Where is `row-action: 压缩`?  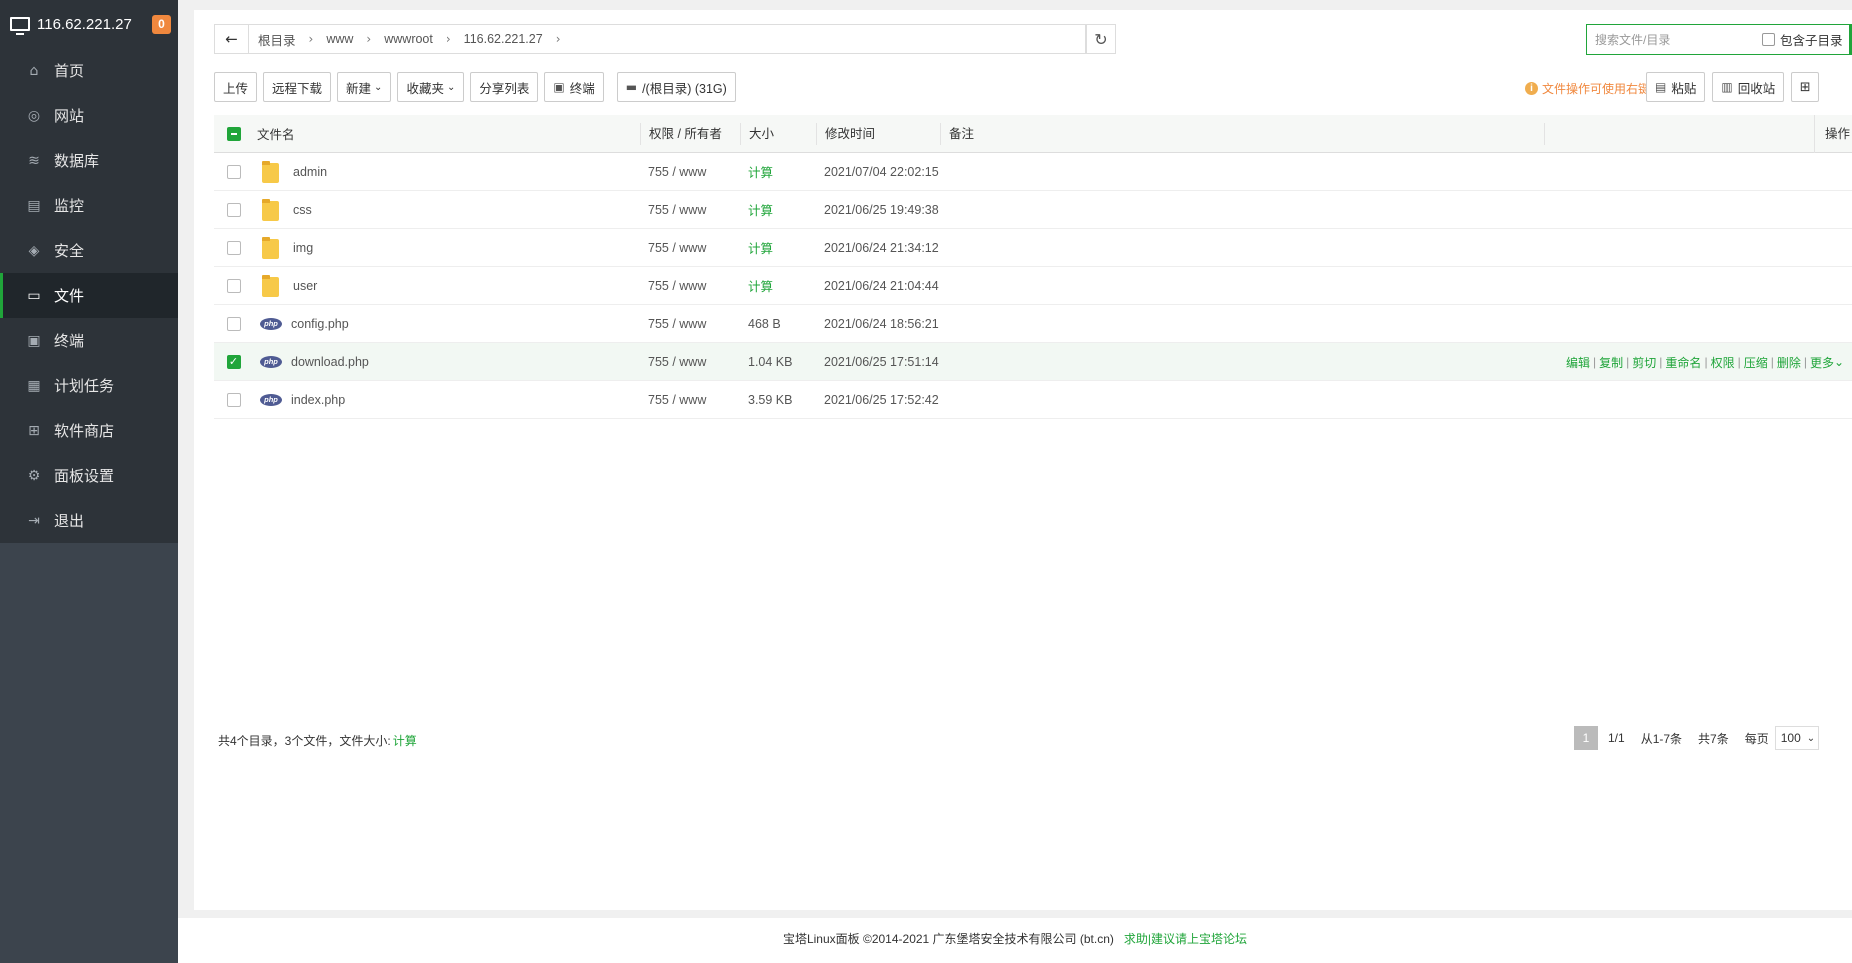 row-action: 压缩 is located at coordinates (1756, 362).